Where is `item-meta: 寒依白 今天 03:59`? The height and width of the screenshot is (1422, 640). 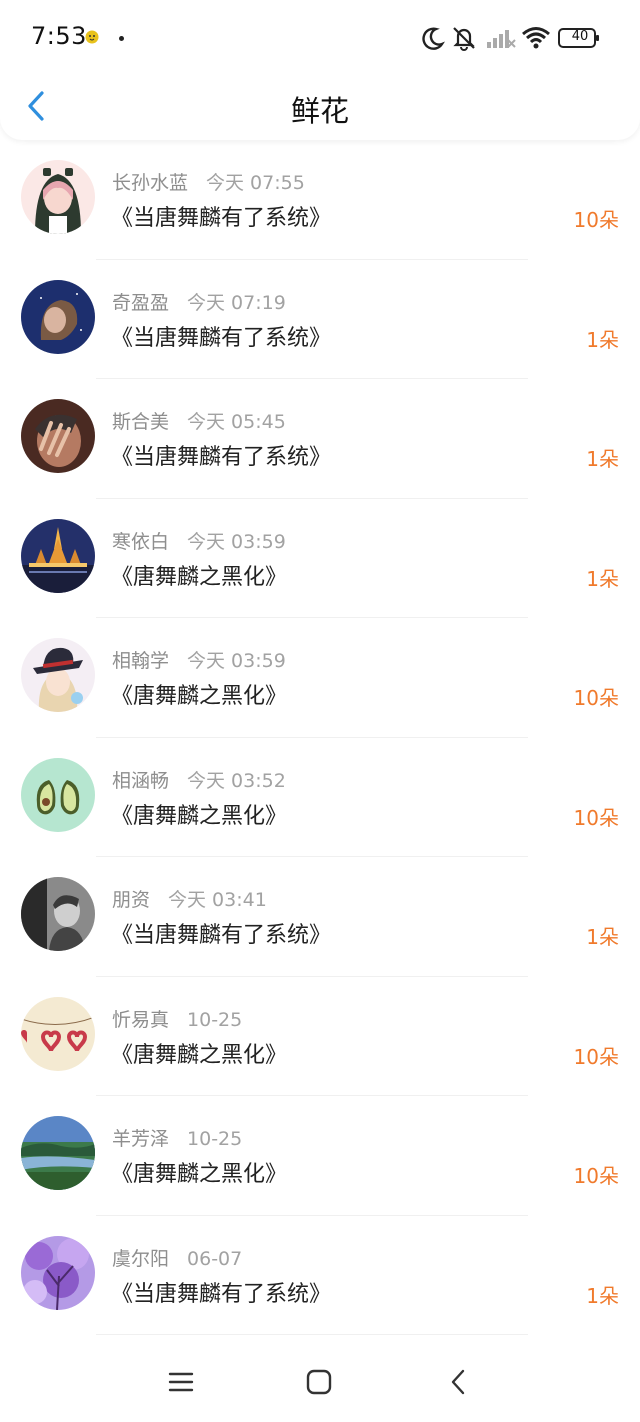 item-meta: 寒依白 今天 03:59 is located at coordinates (199, 540).